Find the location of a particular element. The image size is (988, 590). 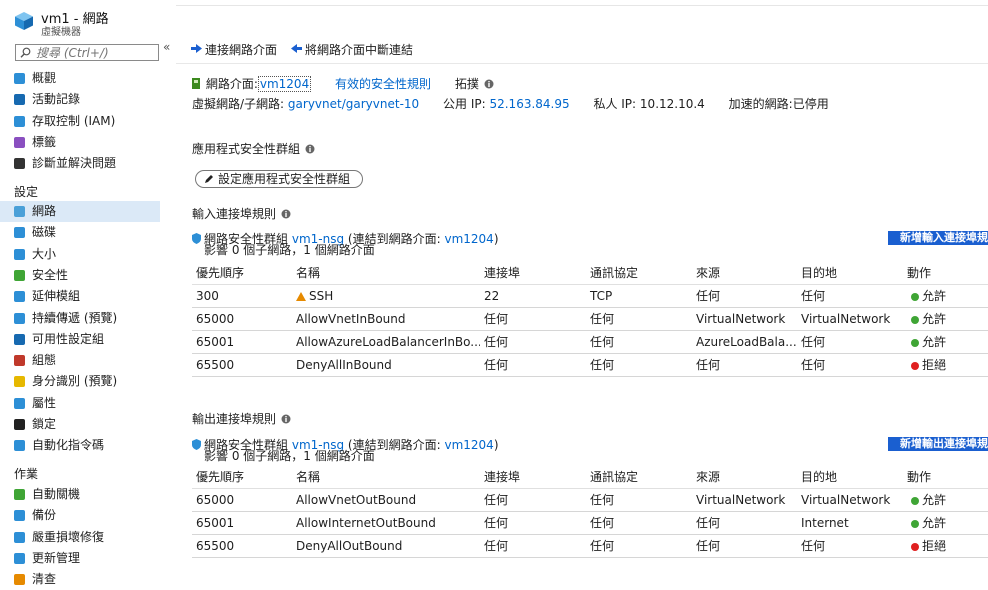

collapse-menu-icon: « is located at coordinates (166, 47).